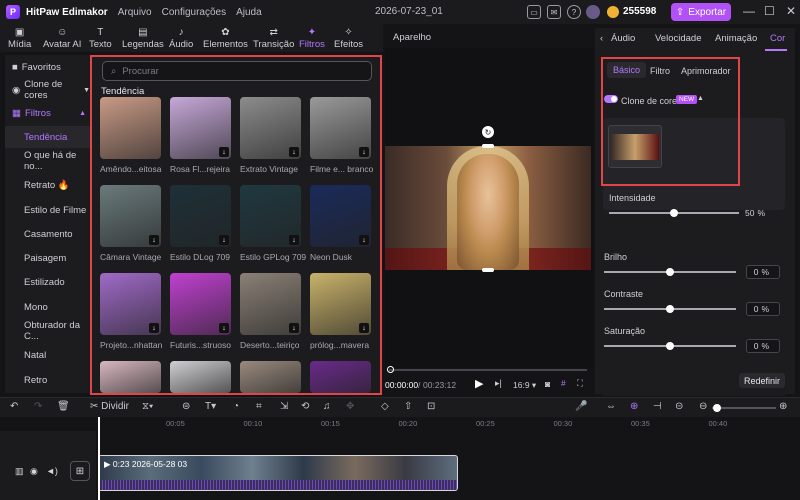 The image size is (800, 500). Describe the element at coordinates (63, 406) in the screenshot. I see `delete-icon: 🗑` at that location.